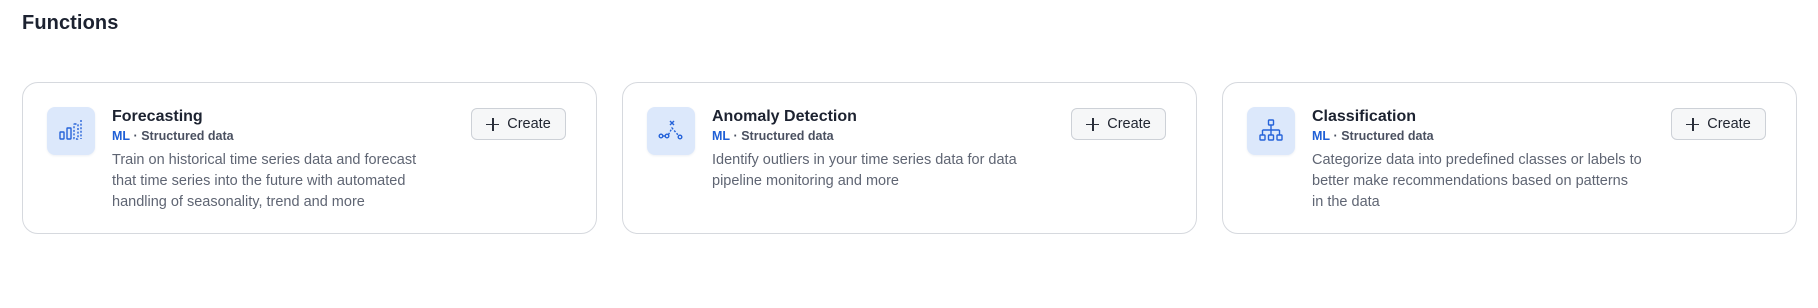  What do you see at coordinates (671, 131) in the screenshot?
I see `anomaly-detection-icon` at bounding box center [671, 131].